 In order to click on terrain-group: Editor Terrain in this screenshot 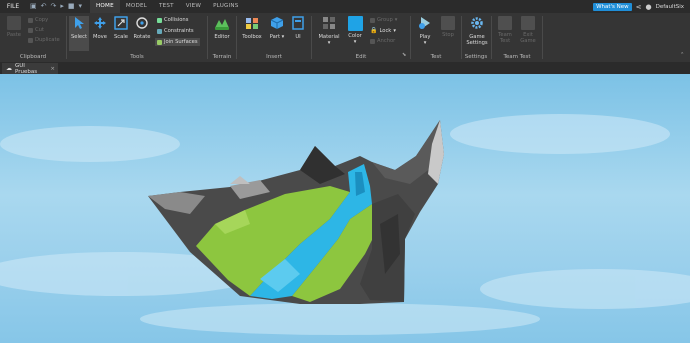, I will do `click(222, 37)`.